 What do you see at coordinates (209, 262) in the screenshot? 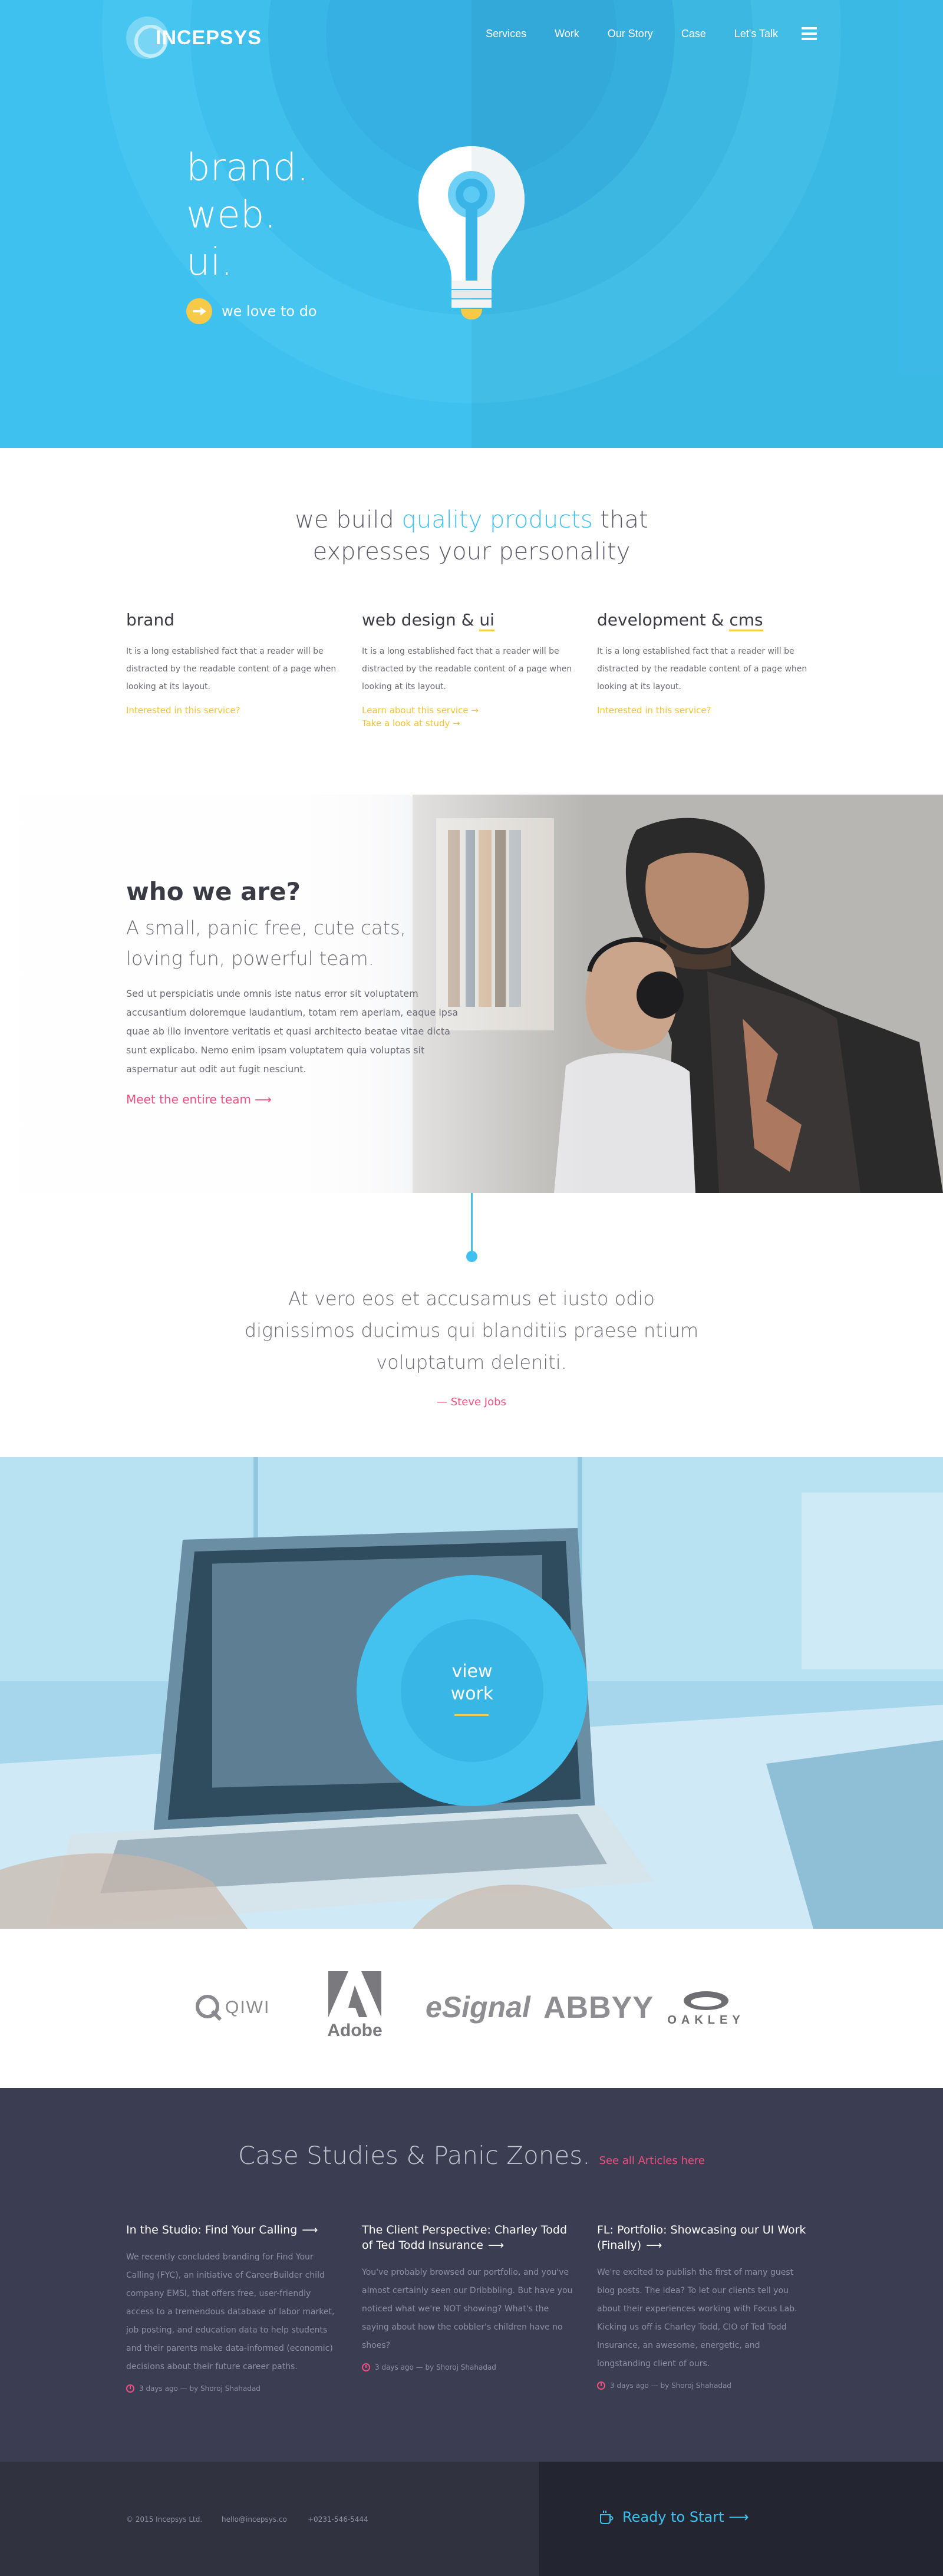
I see `hero-line: ui.` at bounding box center [209, 262].